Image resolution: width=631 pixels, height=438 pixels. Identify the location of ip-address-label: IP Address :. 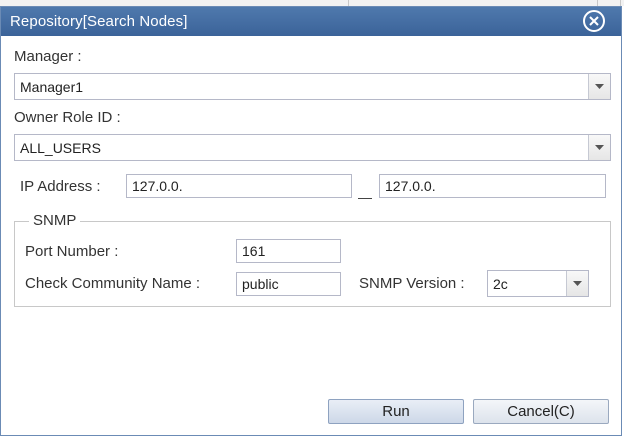
(60, 186).